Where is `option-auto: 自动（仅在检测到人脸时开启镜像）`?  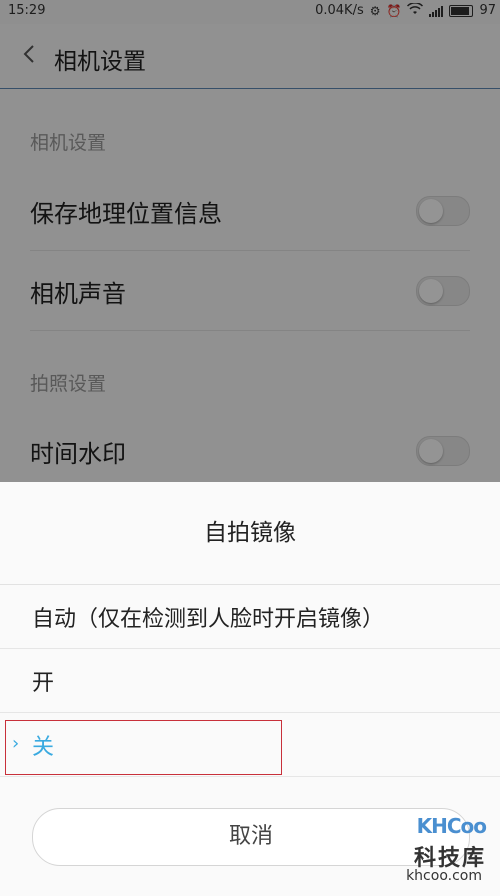
option-auto: 自动（仅在检测到人脸时开启镜像） is located at coordinates (250, 617).